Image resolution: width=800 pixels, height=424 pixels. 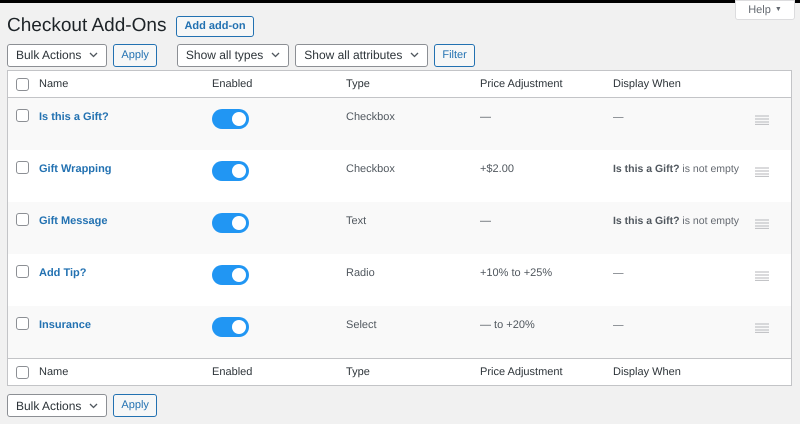 What do you see at coordinates (516, 273) in the screenshot?
I see `price-text: +10% to +25%` at bounding box center [516, 273].